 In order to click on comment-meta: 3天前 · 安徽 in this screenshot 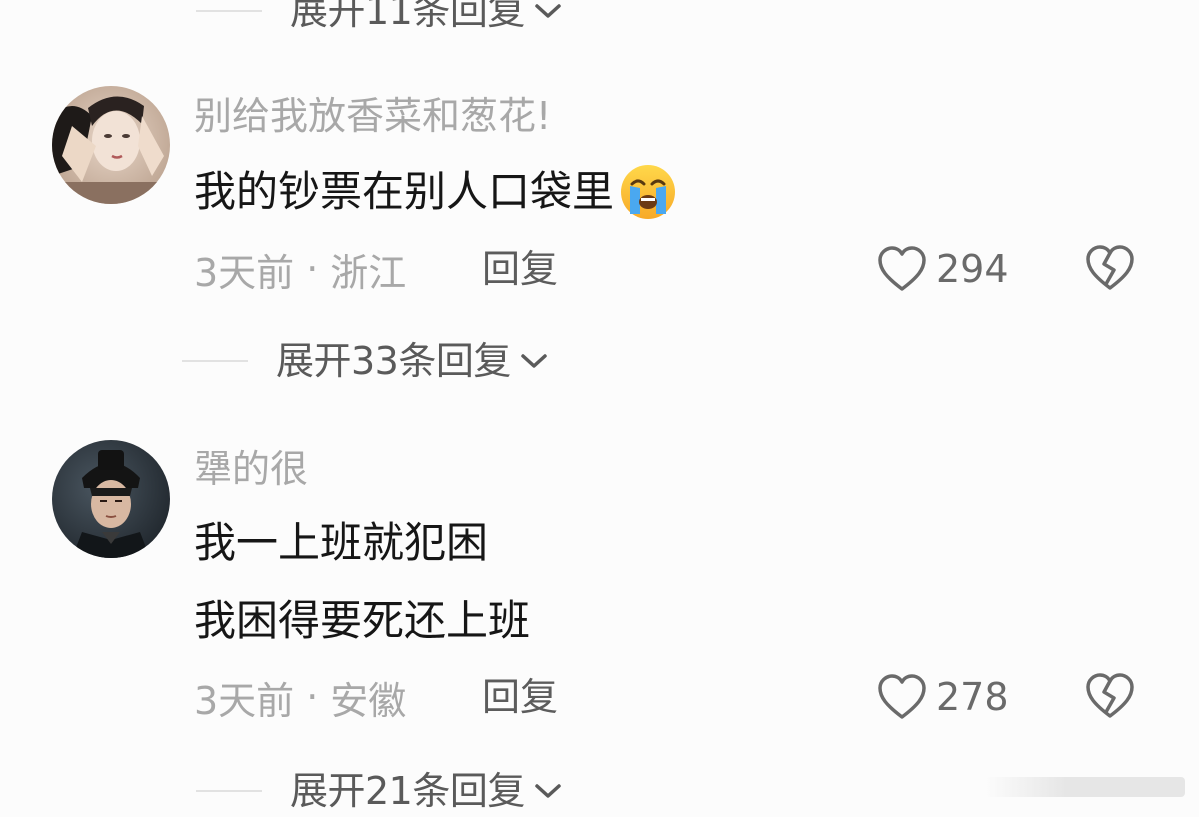, I will do `click(300, 697)`.